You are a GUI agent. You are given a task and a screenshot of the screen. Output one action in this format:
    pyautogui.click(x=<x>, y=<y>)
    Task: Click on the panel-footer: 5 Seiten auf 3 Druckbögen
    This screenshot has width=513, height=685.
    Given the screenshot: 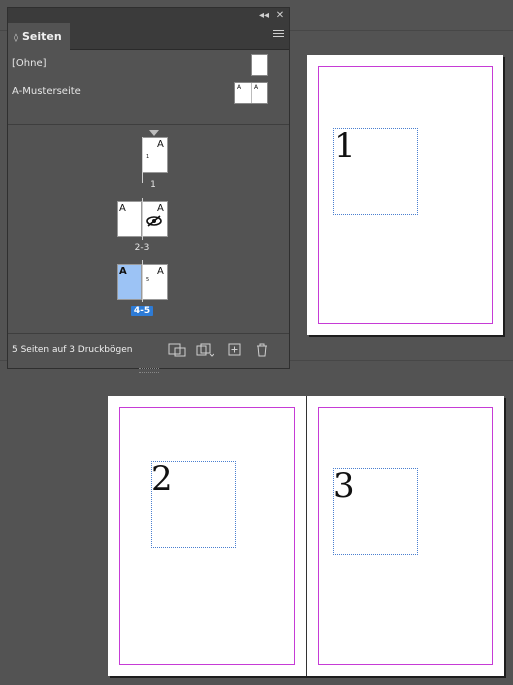 What is the action you would take?
    pyautogui.click(x=148, y=353)
    